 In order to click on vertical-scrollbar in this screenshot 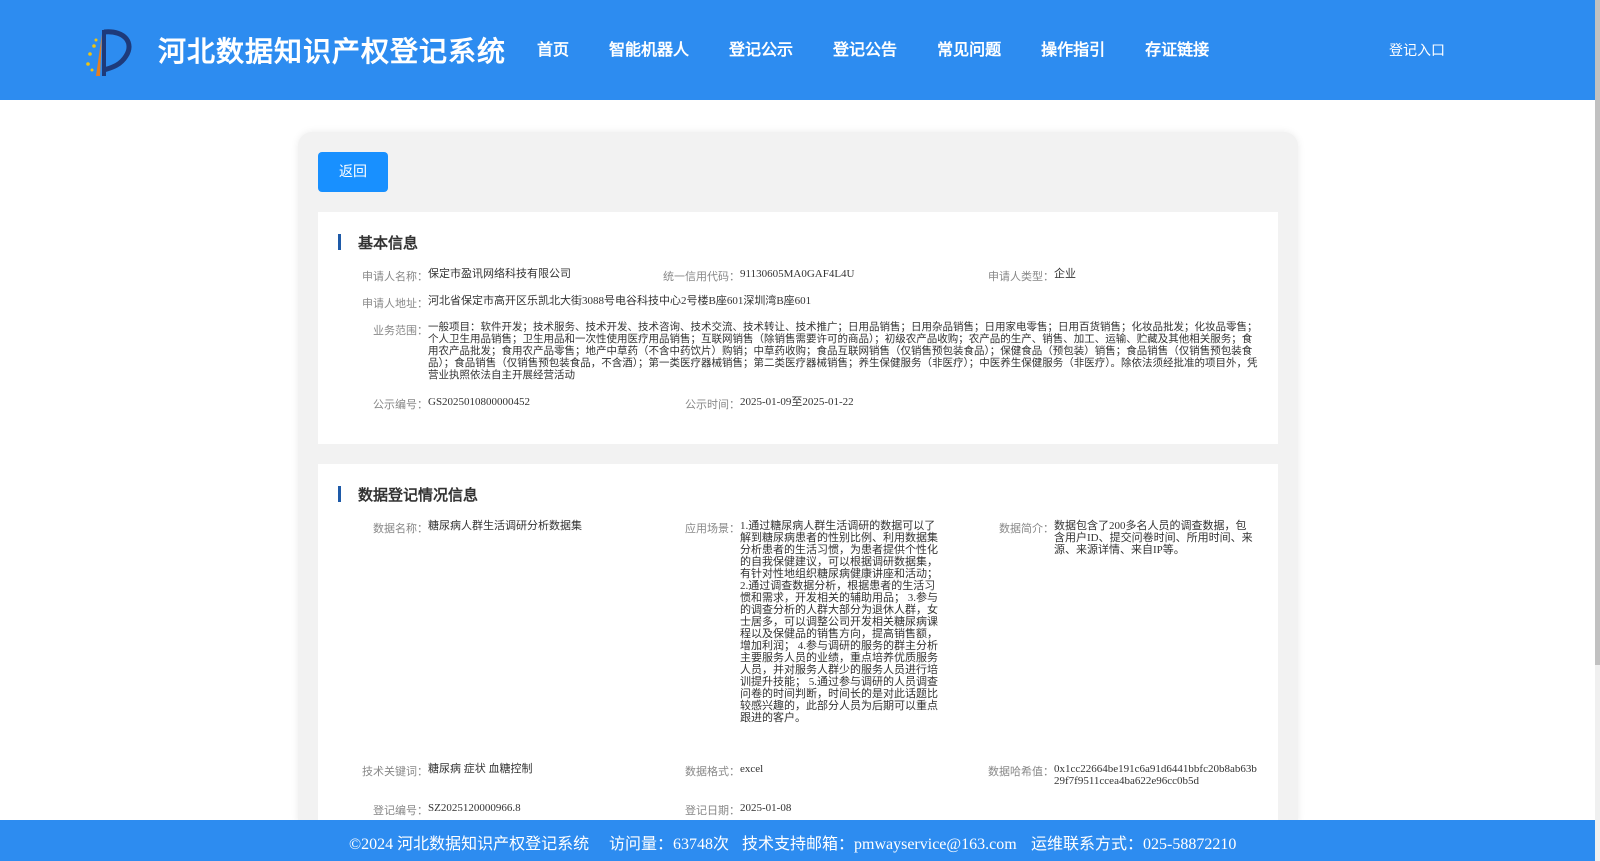, I will do `click(1597, 430)`.